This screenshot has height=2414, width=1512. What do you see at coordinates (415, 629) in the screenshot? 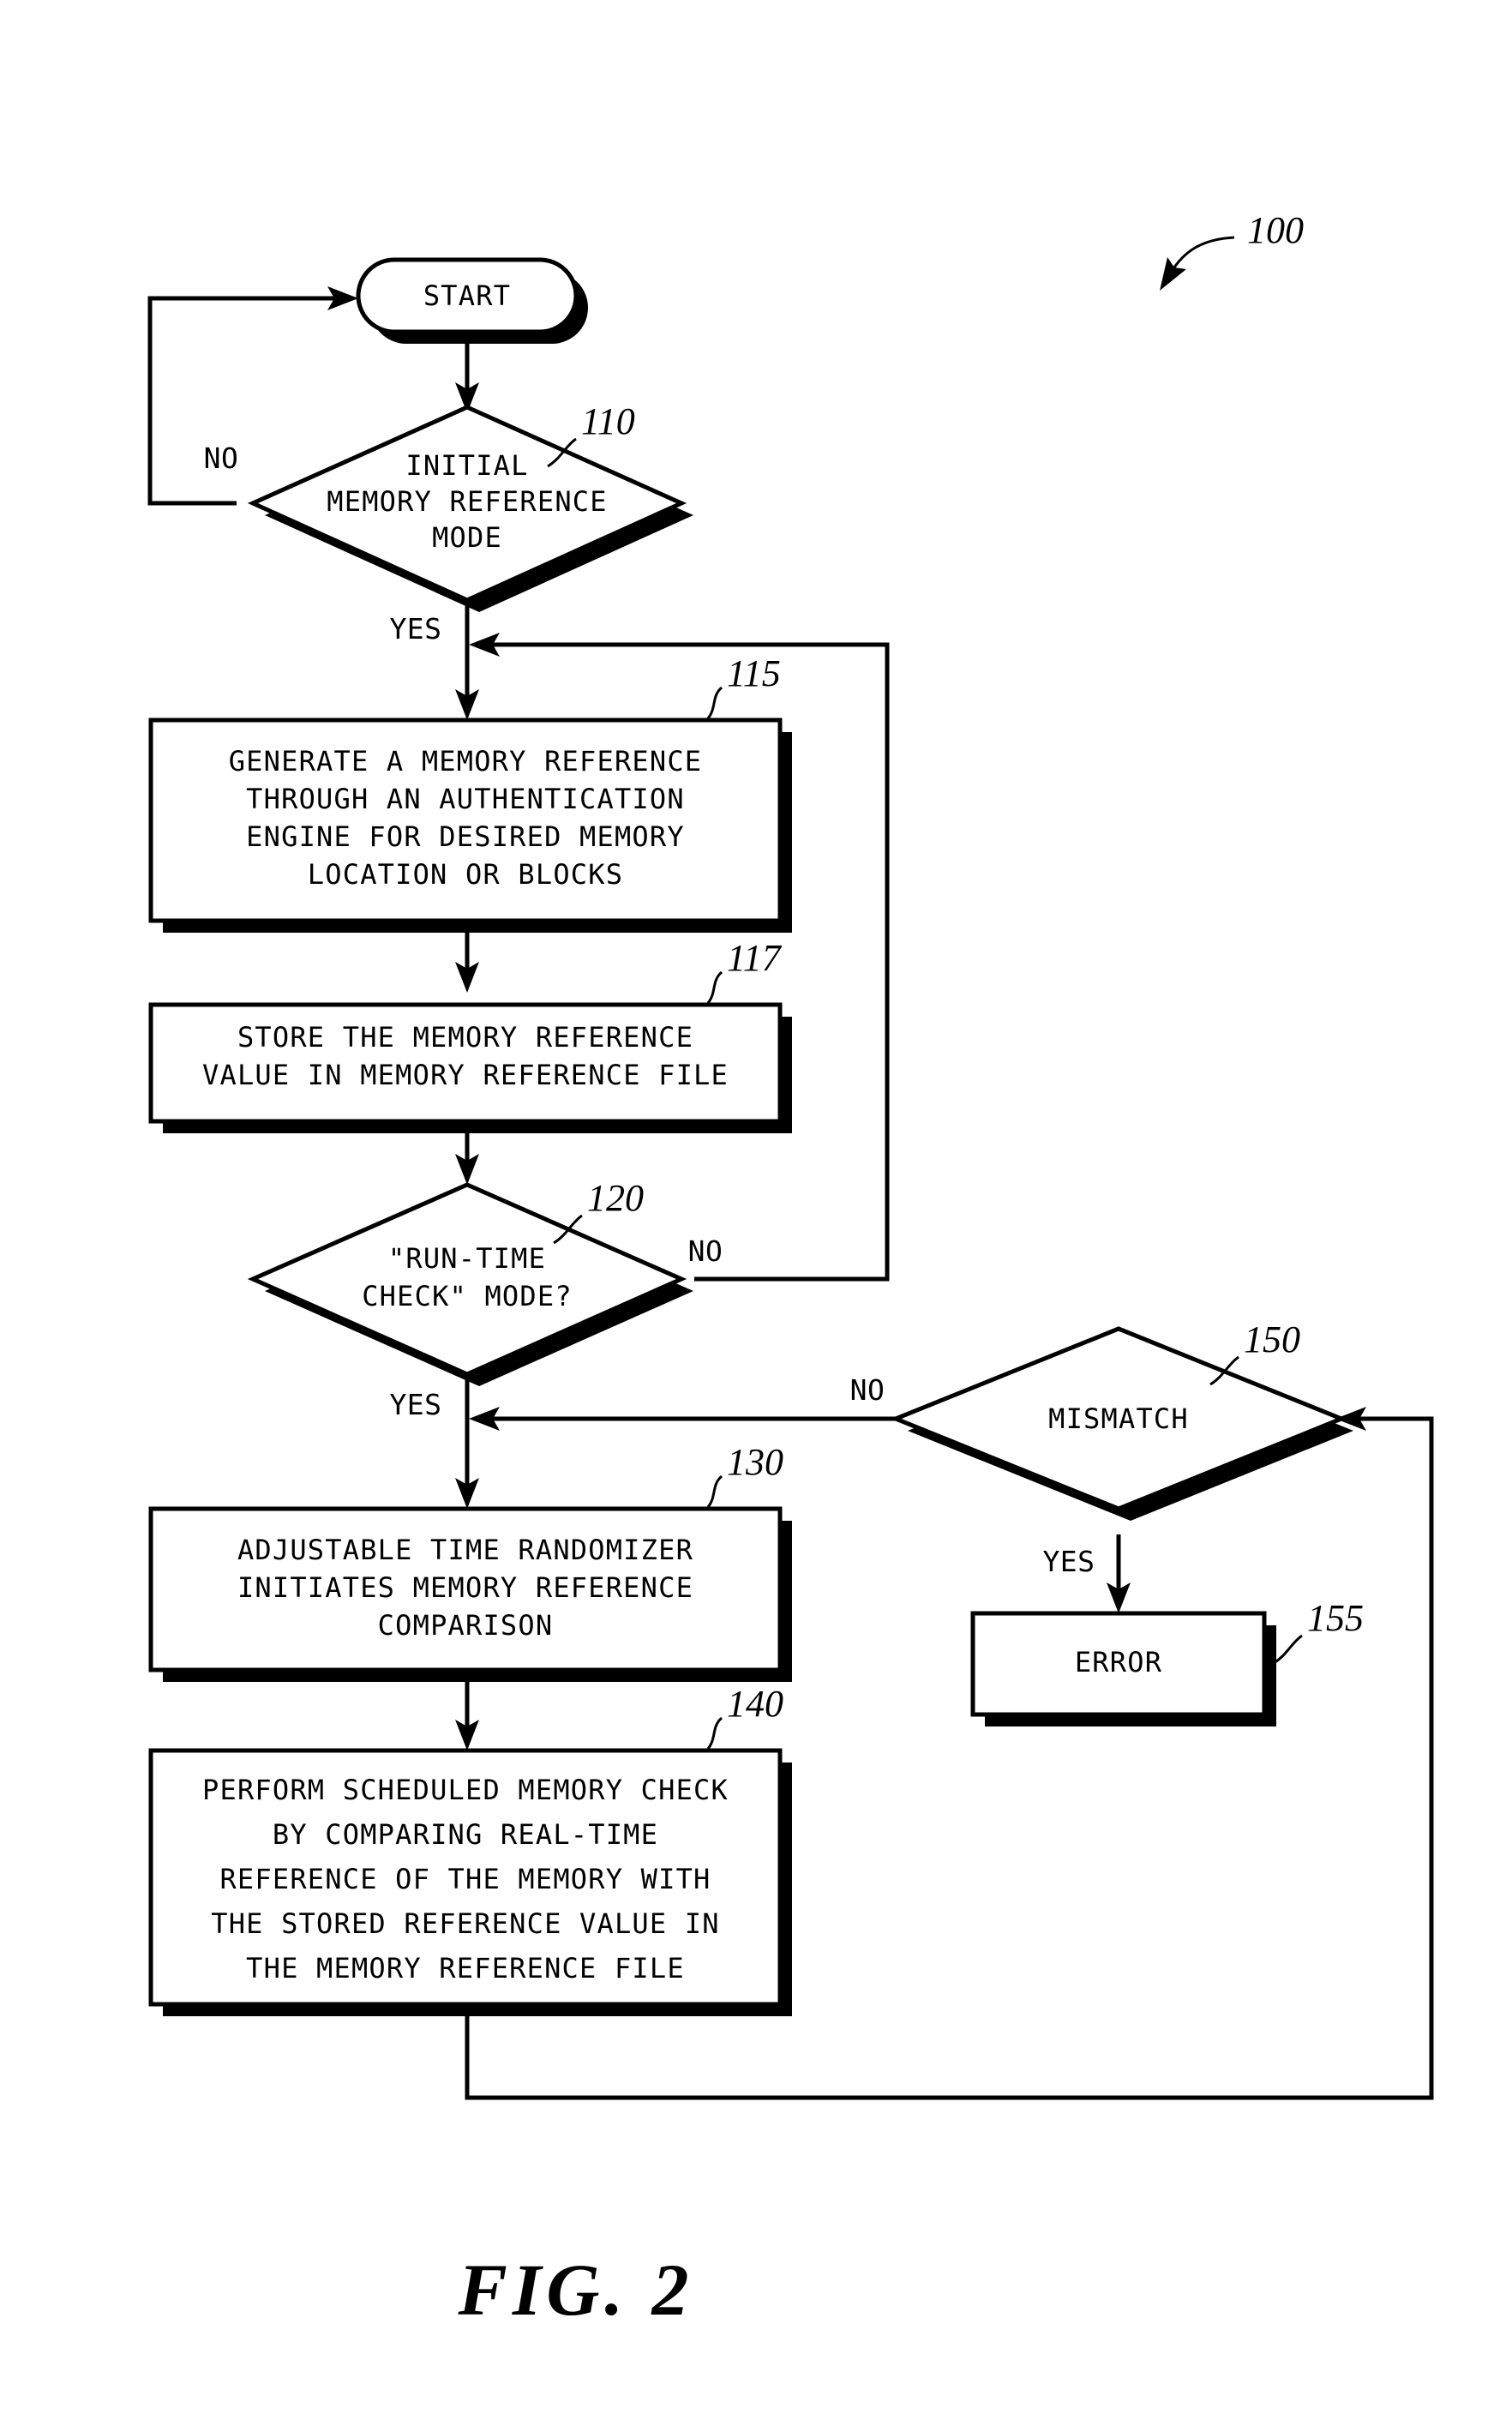
I see `edge-label-110-yes: YES` at bounding box center [415, 629].